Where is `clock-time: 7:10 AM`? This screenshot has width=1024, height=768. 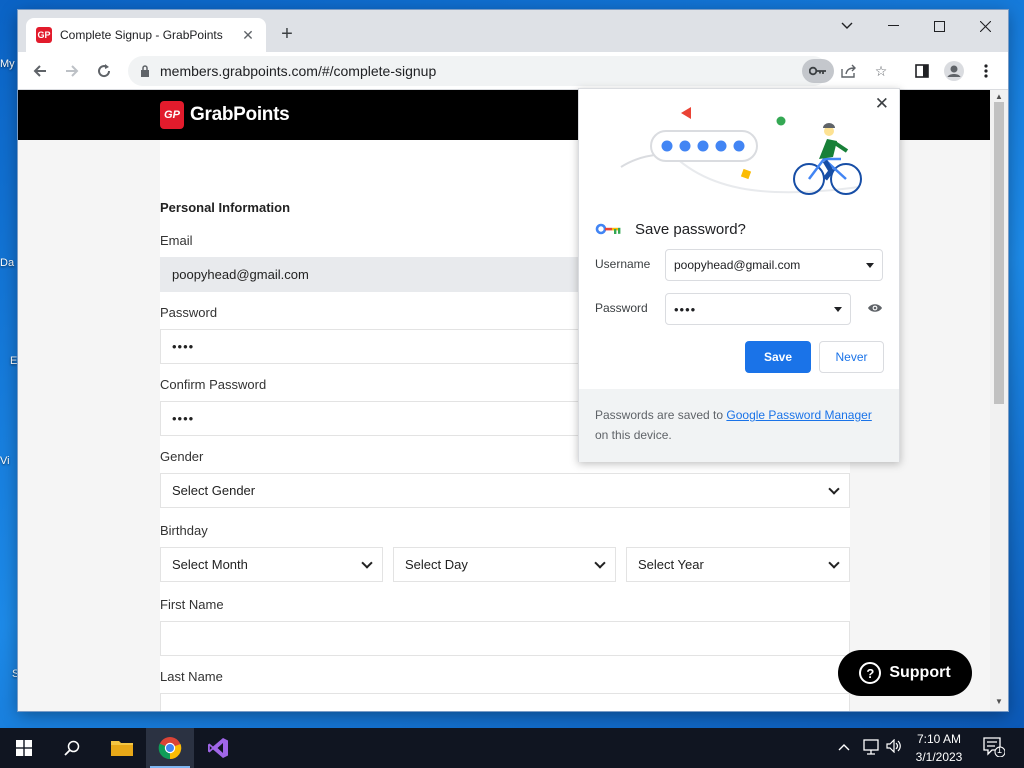 clock-time: 7:10 AM is located at coordinates (939, 739).